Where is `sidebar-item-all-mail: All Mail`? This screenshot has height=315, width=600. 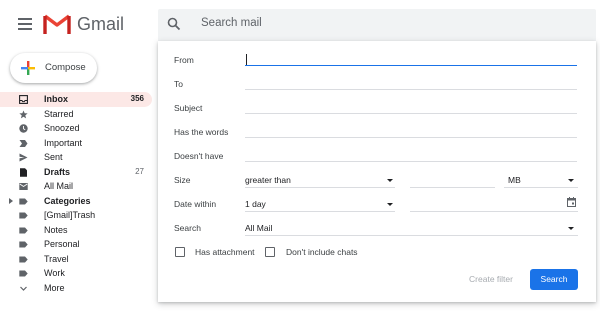 sidebar-item-all-mail: All Mail is located at coordinates (76, 186).